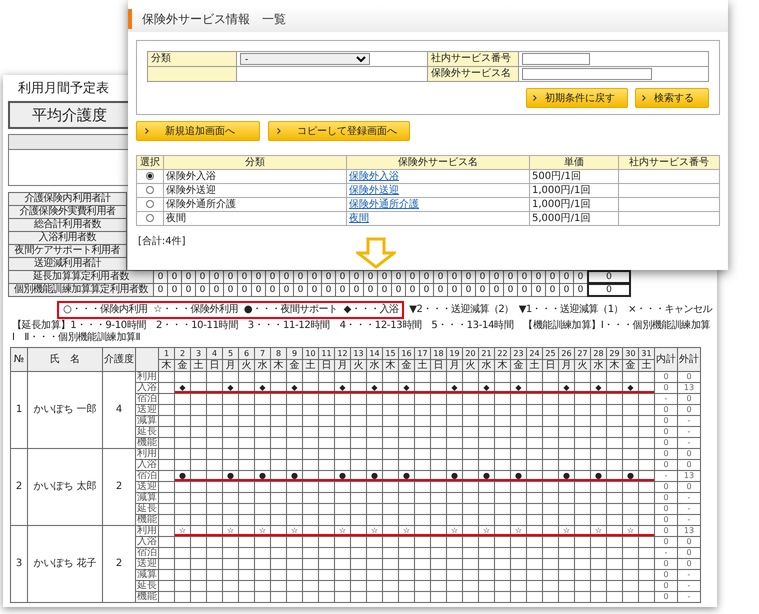  I want to click on form-button: 検索する, so click(672, 98).